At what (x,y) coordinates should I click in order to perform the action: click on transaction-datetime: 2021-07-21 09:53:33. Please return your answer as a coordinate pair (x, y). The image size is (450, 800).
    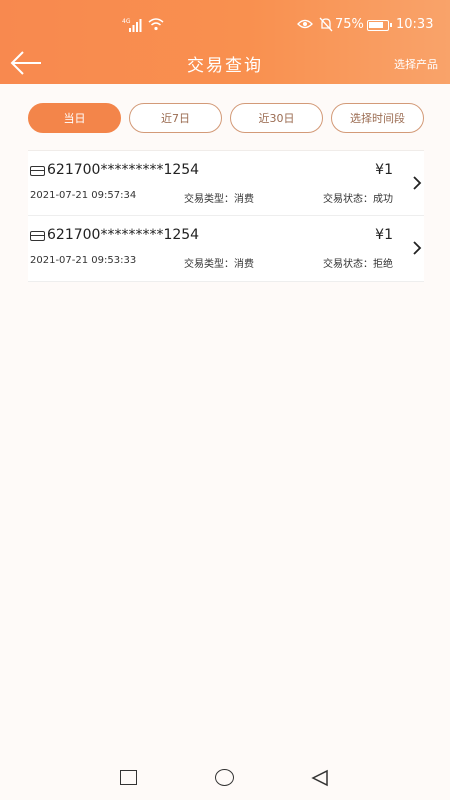
    Looking at the image, I should click on (83, 260).